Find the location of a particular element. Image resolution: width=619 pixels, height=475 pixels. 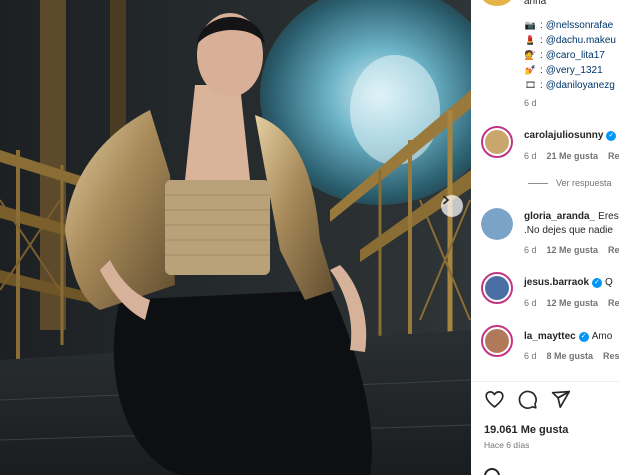

comment-text: Amo is located at coordinates (602, 336).